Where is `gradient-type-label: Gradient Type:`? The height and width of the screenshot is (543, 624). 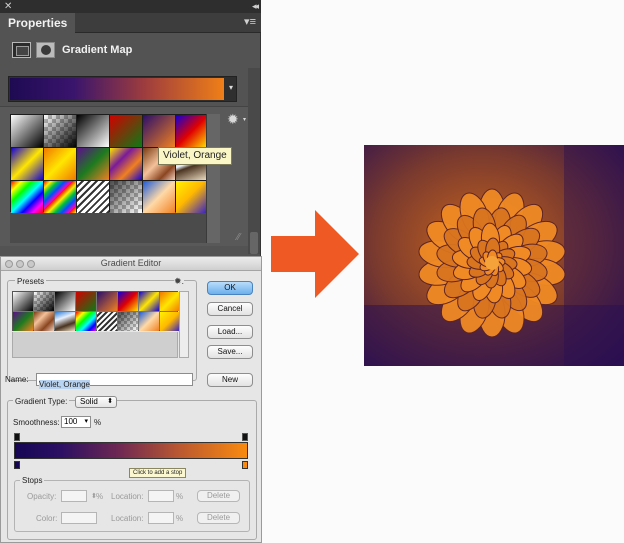
gradient-type-label: Gradient Type: is located at coordinates (41, 401).